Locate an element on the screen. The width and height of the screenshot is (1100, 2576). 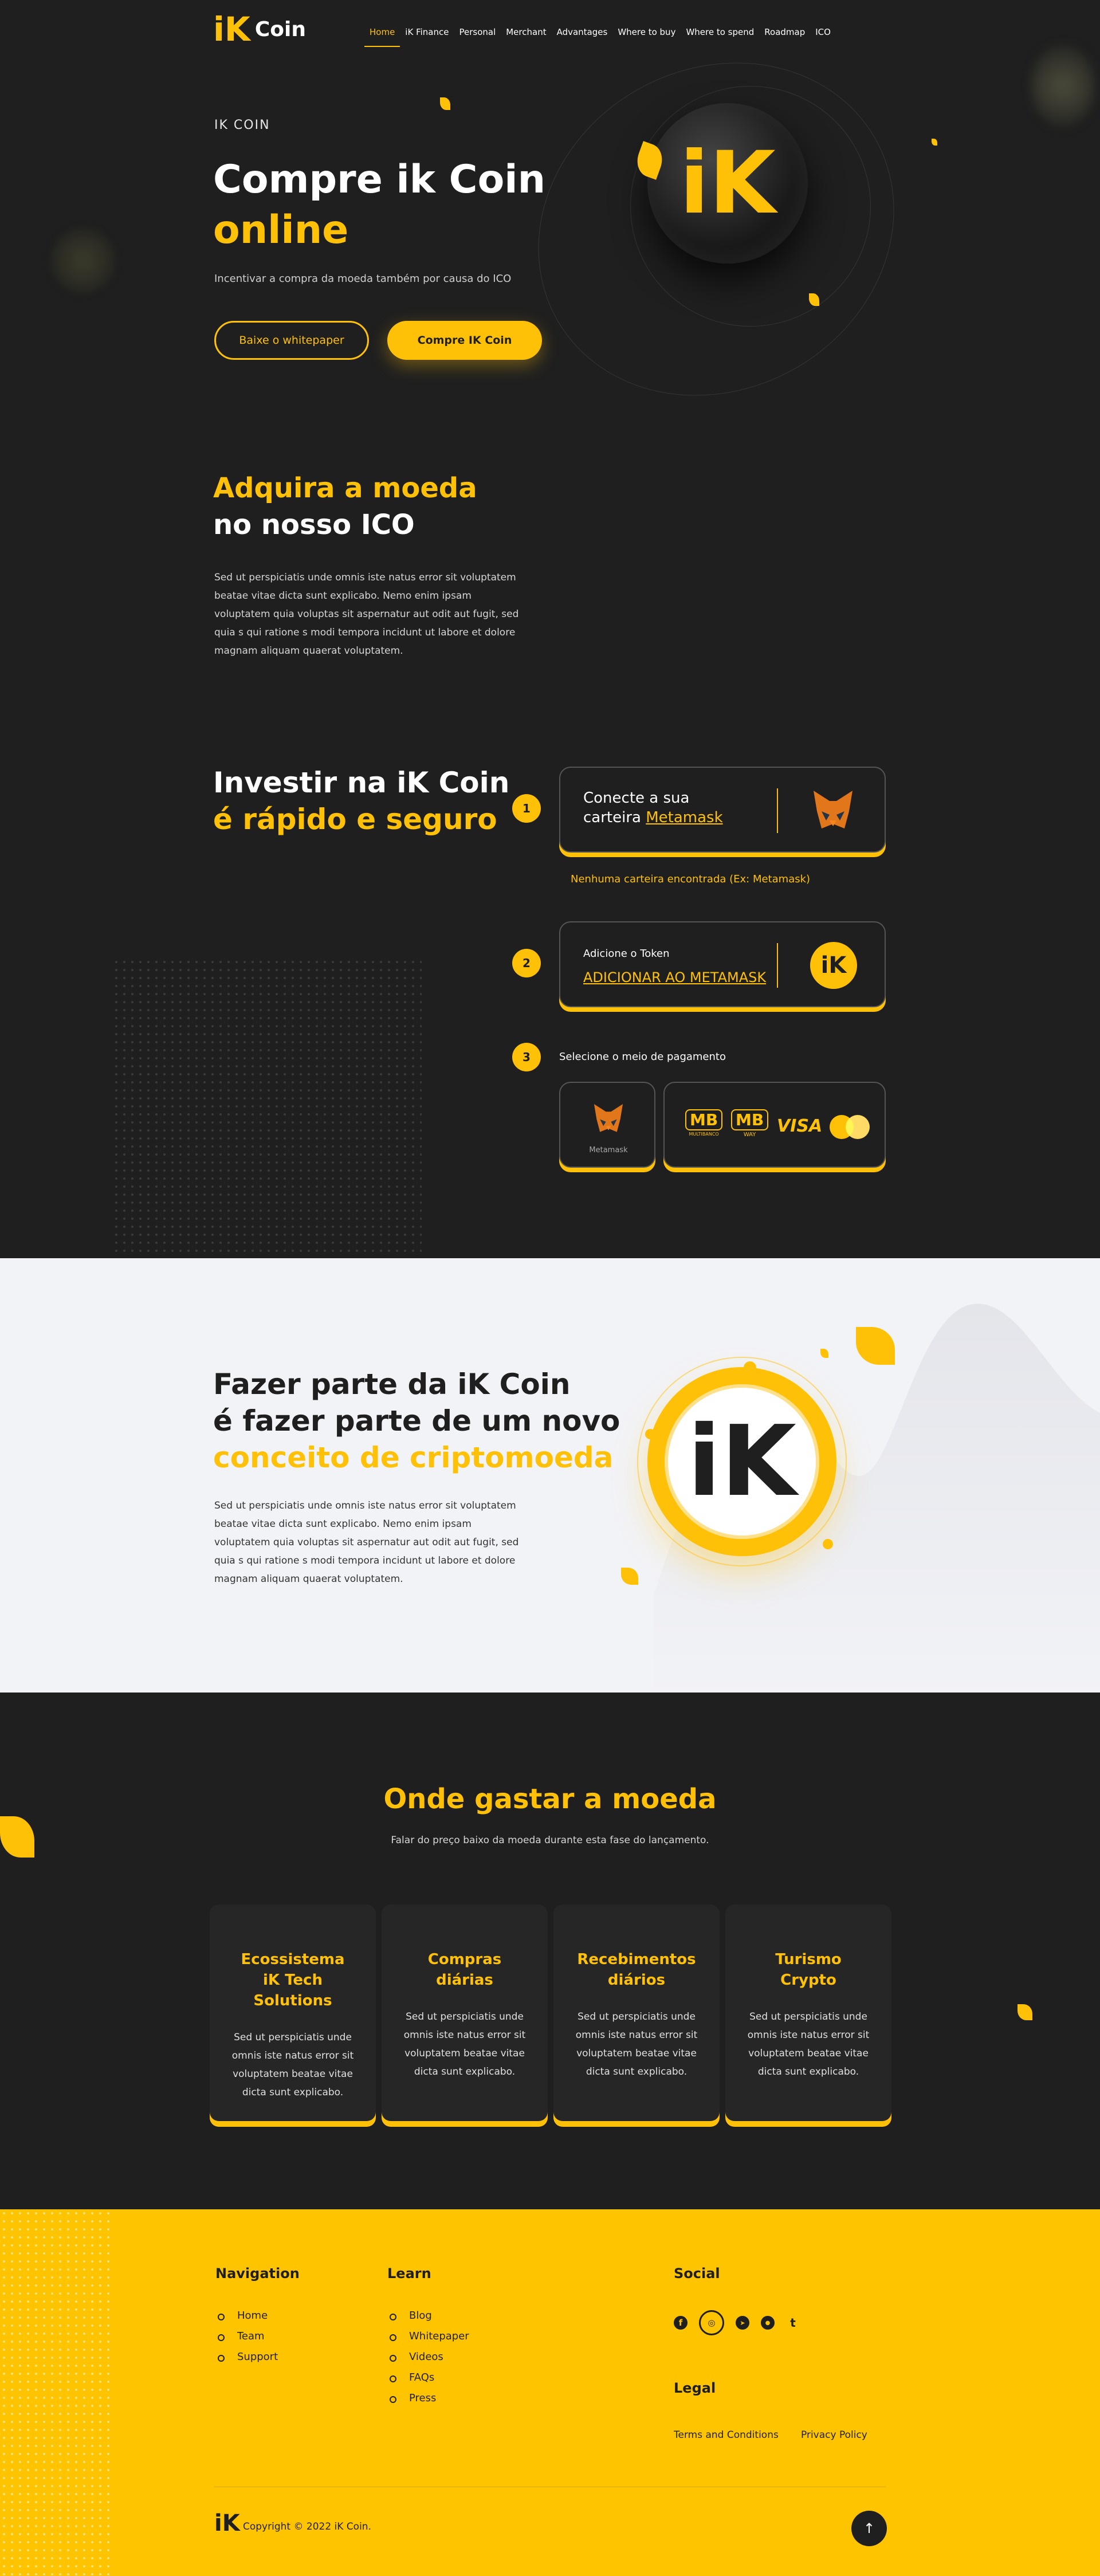
spend-card-title: Recebimentos diários is located at coordinates (636, 1970).